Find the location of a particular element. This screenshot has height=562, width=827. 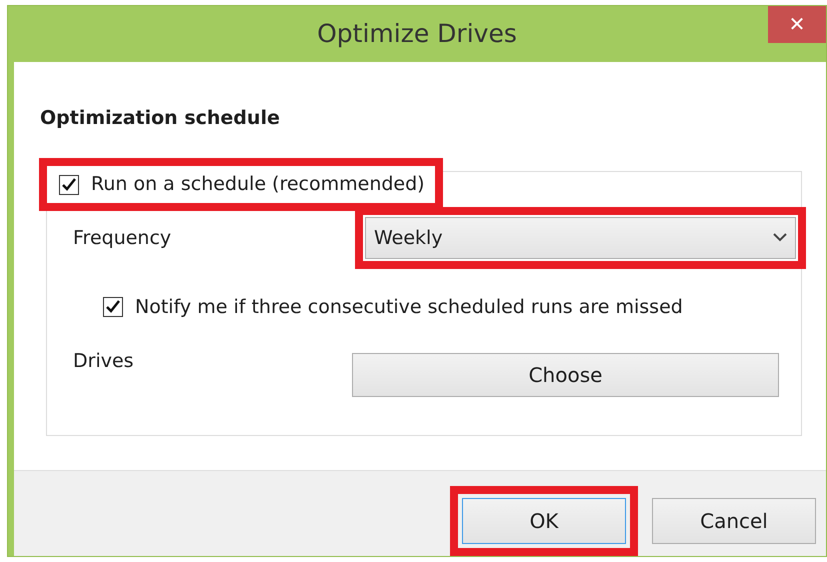

checkbox-label: Run on a schedule (recommended) is located at coordinates (258, 185).